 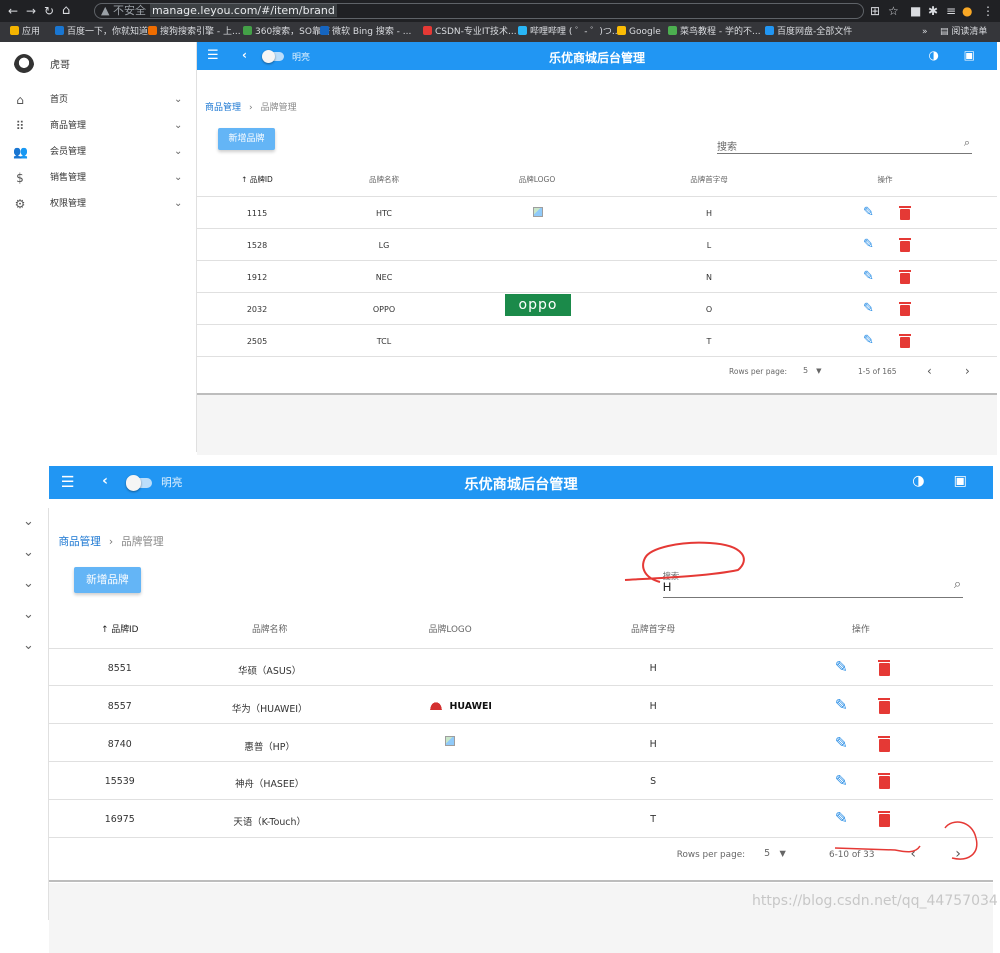 What do you see at coordinates (915, 11) in the screenshot?
I see `extension-icon: ■` at bounding box center [915, 11].